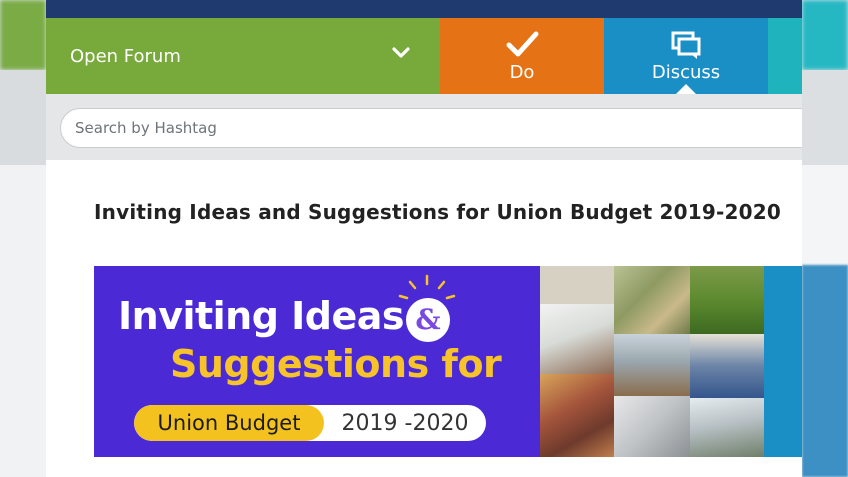 The image size is (848, 477). I want to click on active-tab-indicator, so click(686, 89).